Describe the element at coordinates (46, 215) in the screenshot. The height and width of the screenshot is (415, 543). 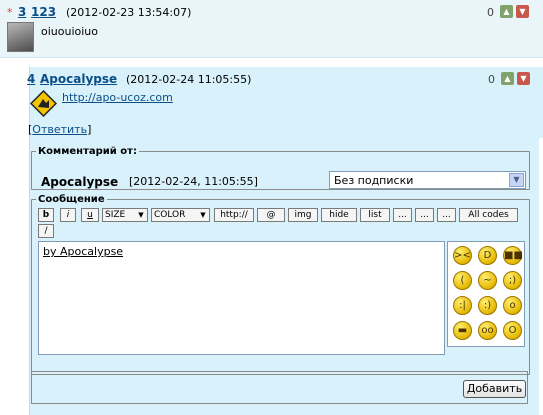
I see `bold-button: b` at that location.